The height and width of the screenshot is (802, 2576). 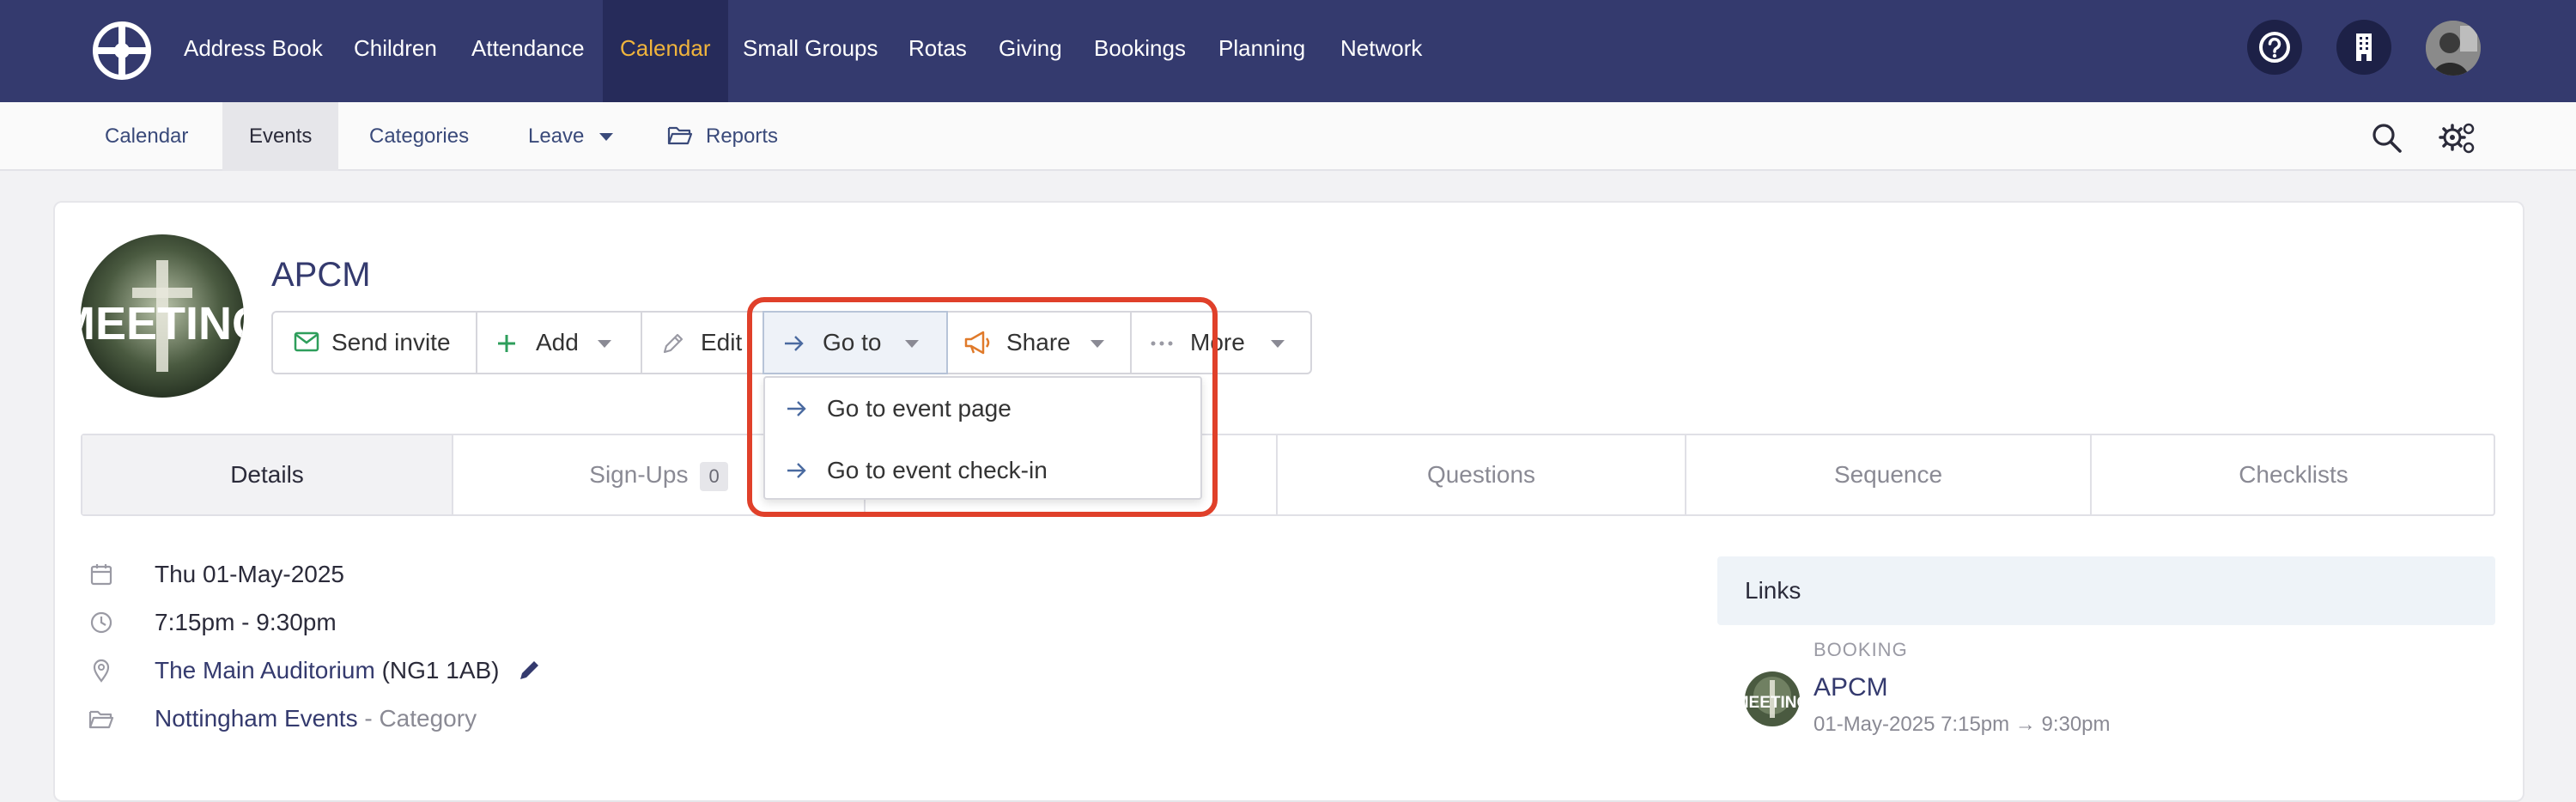 What do you see at coordinates (1030, 51) in the screenshot?
I see `nav-giving: Giving` at bounding box center [1030, 51].